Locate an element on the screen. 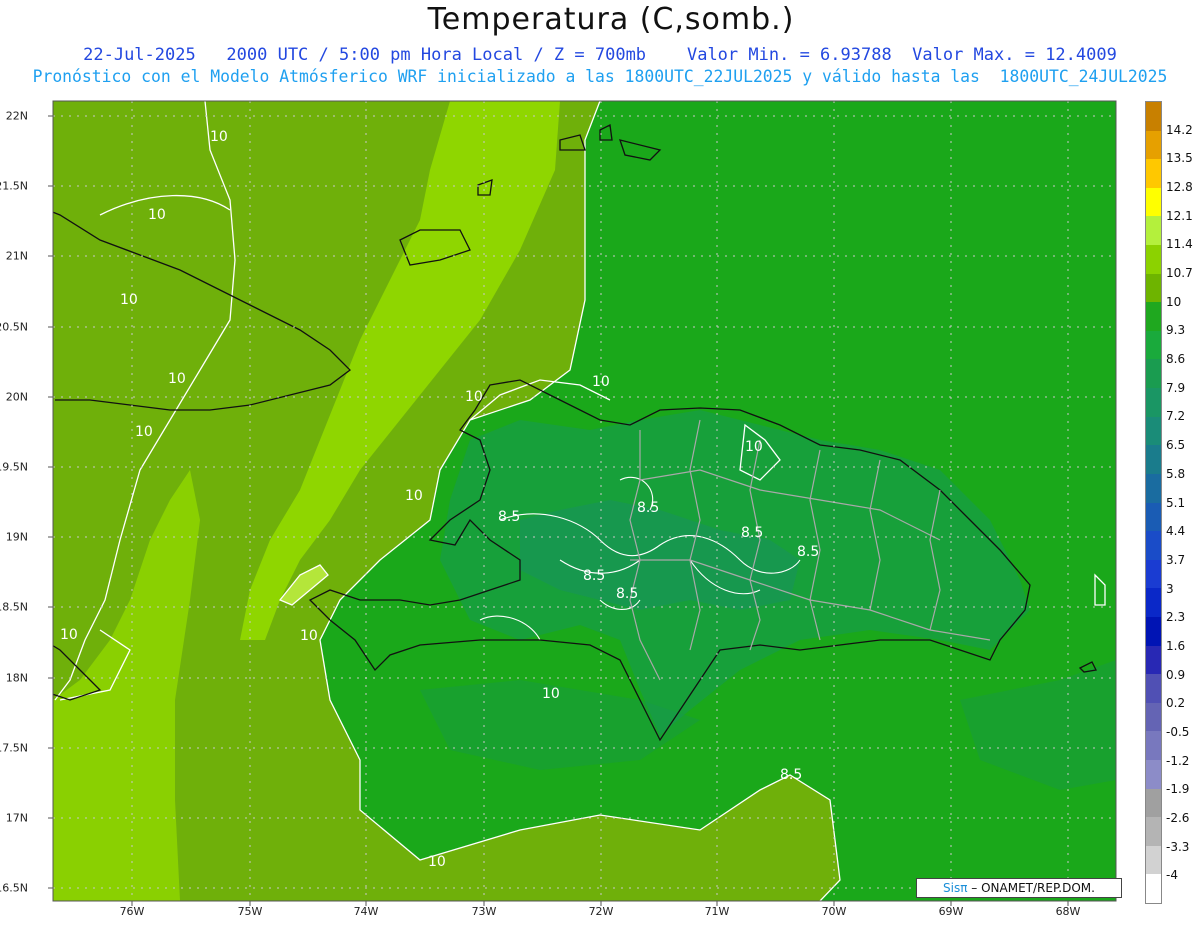 Image resolution: width=1200 pixels, height=927 pixels. colorbar-label: 0.9 is located at coordinates (1176, 674).